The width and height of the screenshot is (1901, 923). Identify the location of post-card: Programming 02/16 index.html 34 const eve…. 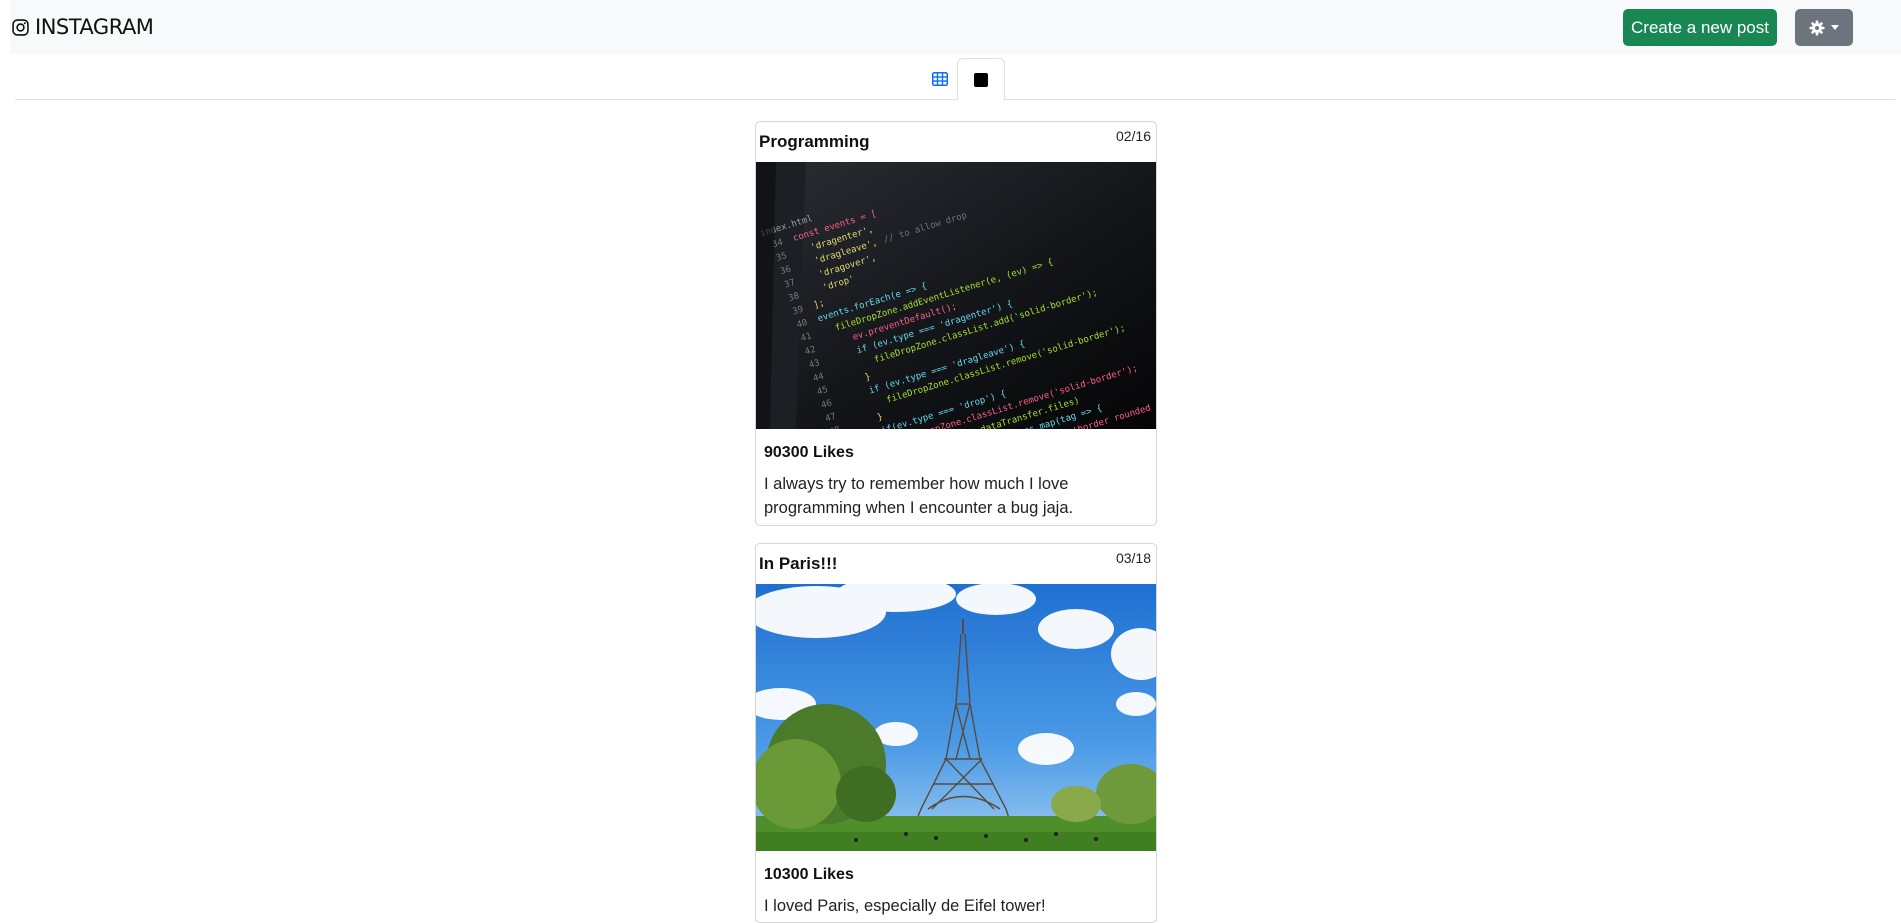
(956, 323).